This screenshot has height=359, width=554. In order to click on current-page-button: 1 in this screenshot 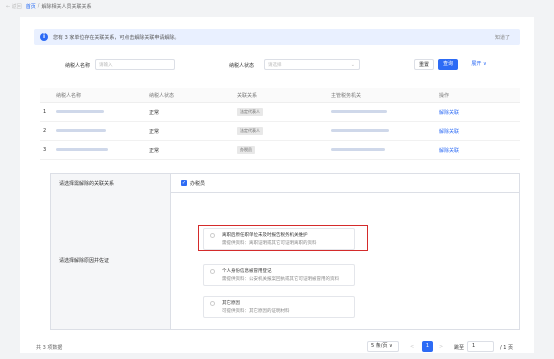, I will do `click(427, 346)`.